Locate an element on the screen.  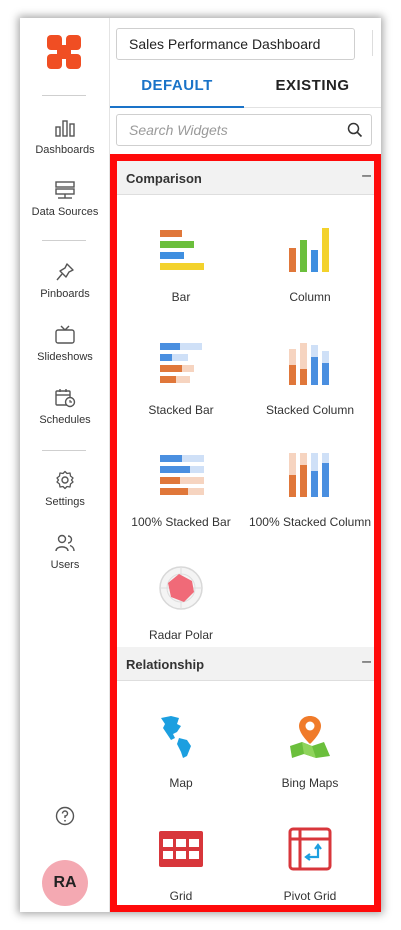
nav-label: Data Sources is located at coordinates (65, 212).